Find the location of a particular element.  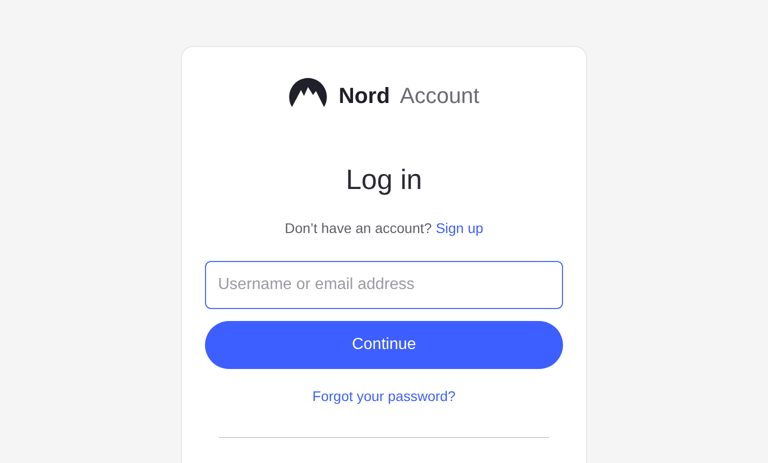

brand-name: Nord is located at coordinates (364, 96).